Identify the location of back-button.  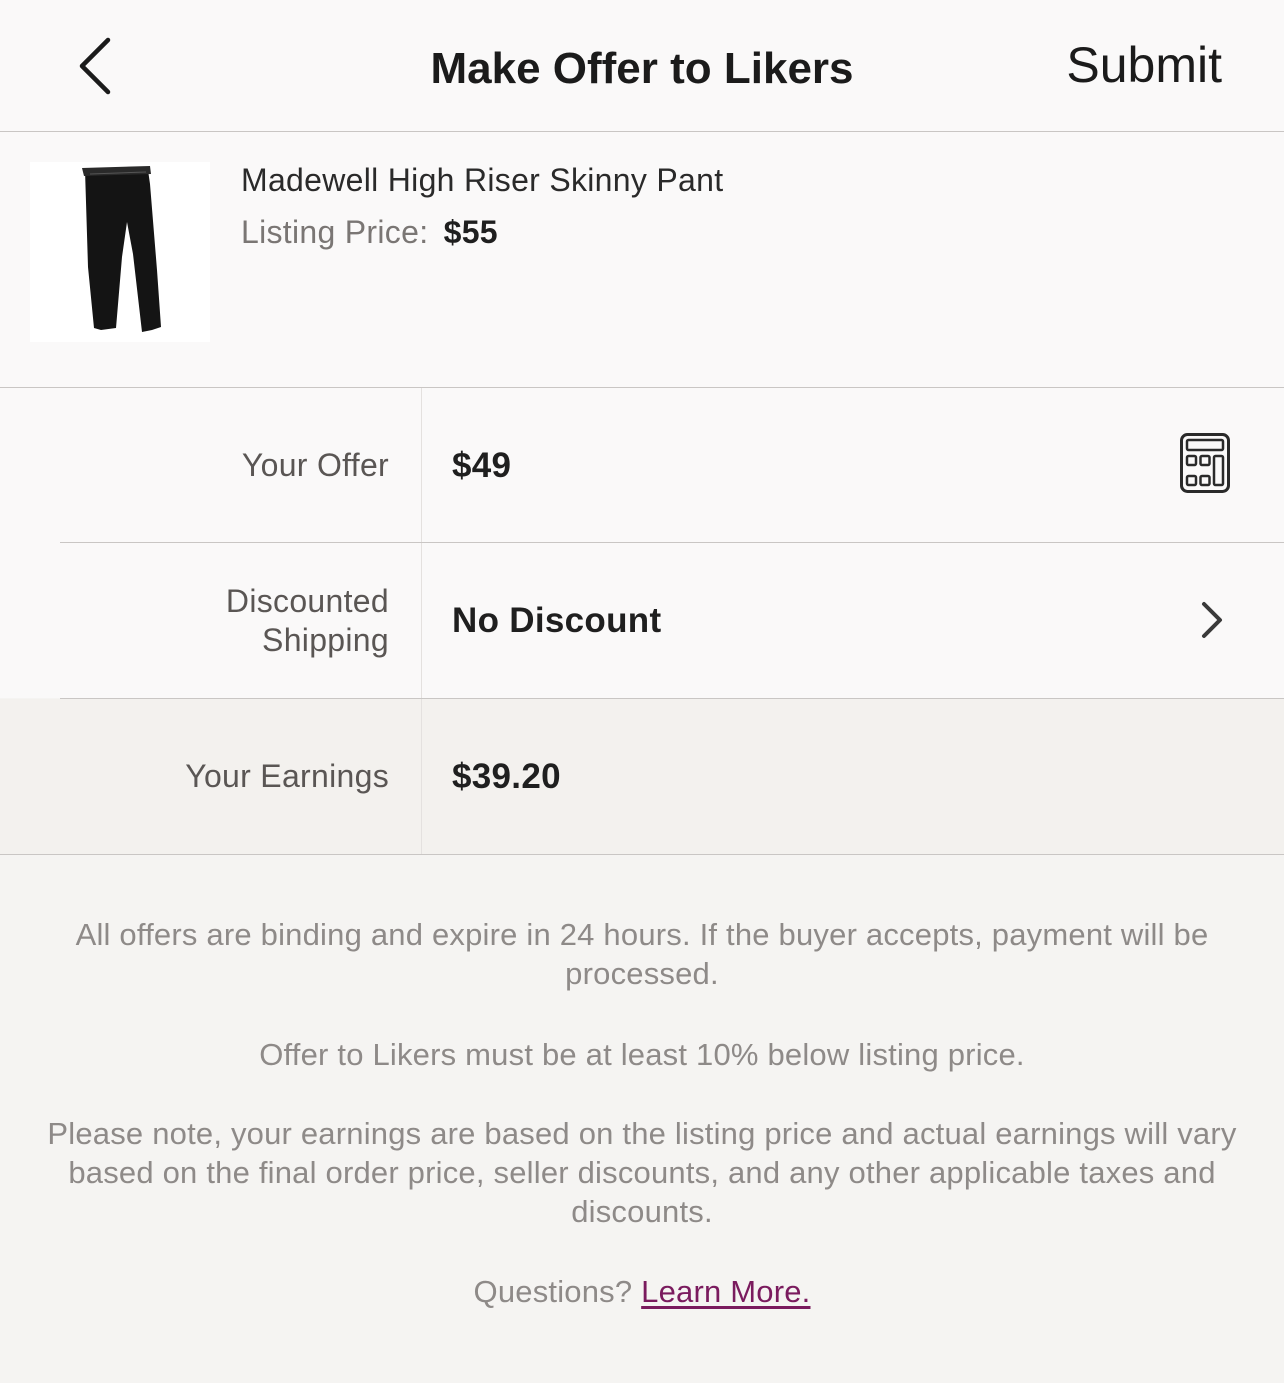
(100, 65).